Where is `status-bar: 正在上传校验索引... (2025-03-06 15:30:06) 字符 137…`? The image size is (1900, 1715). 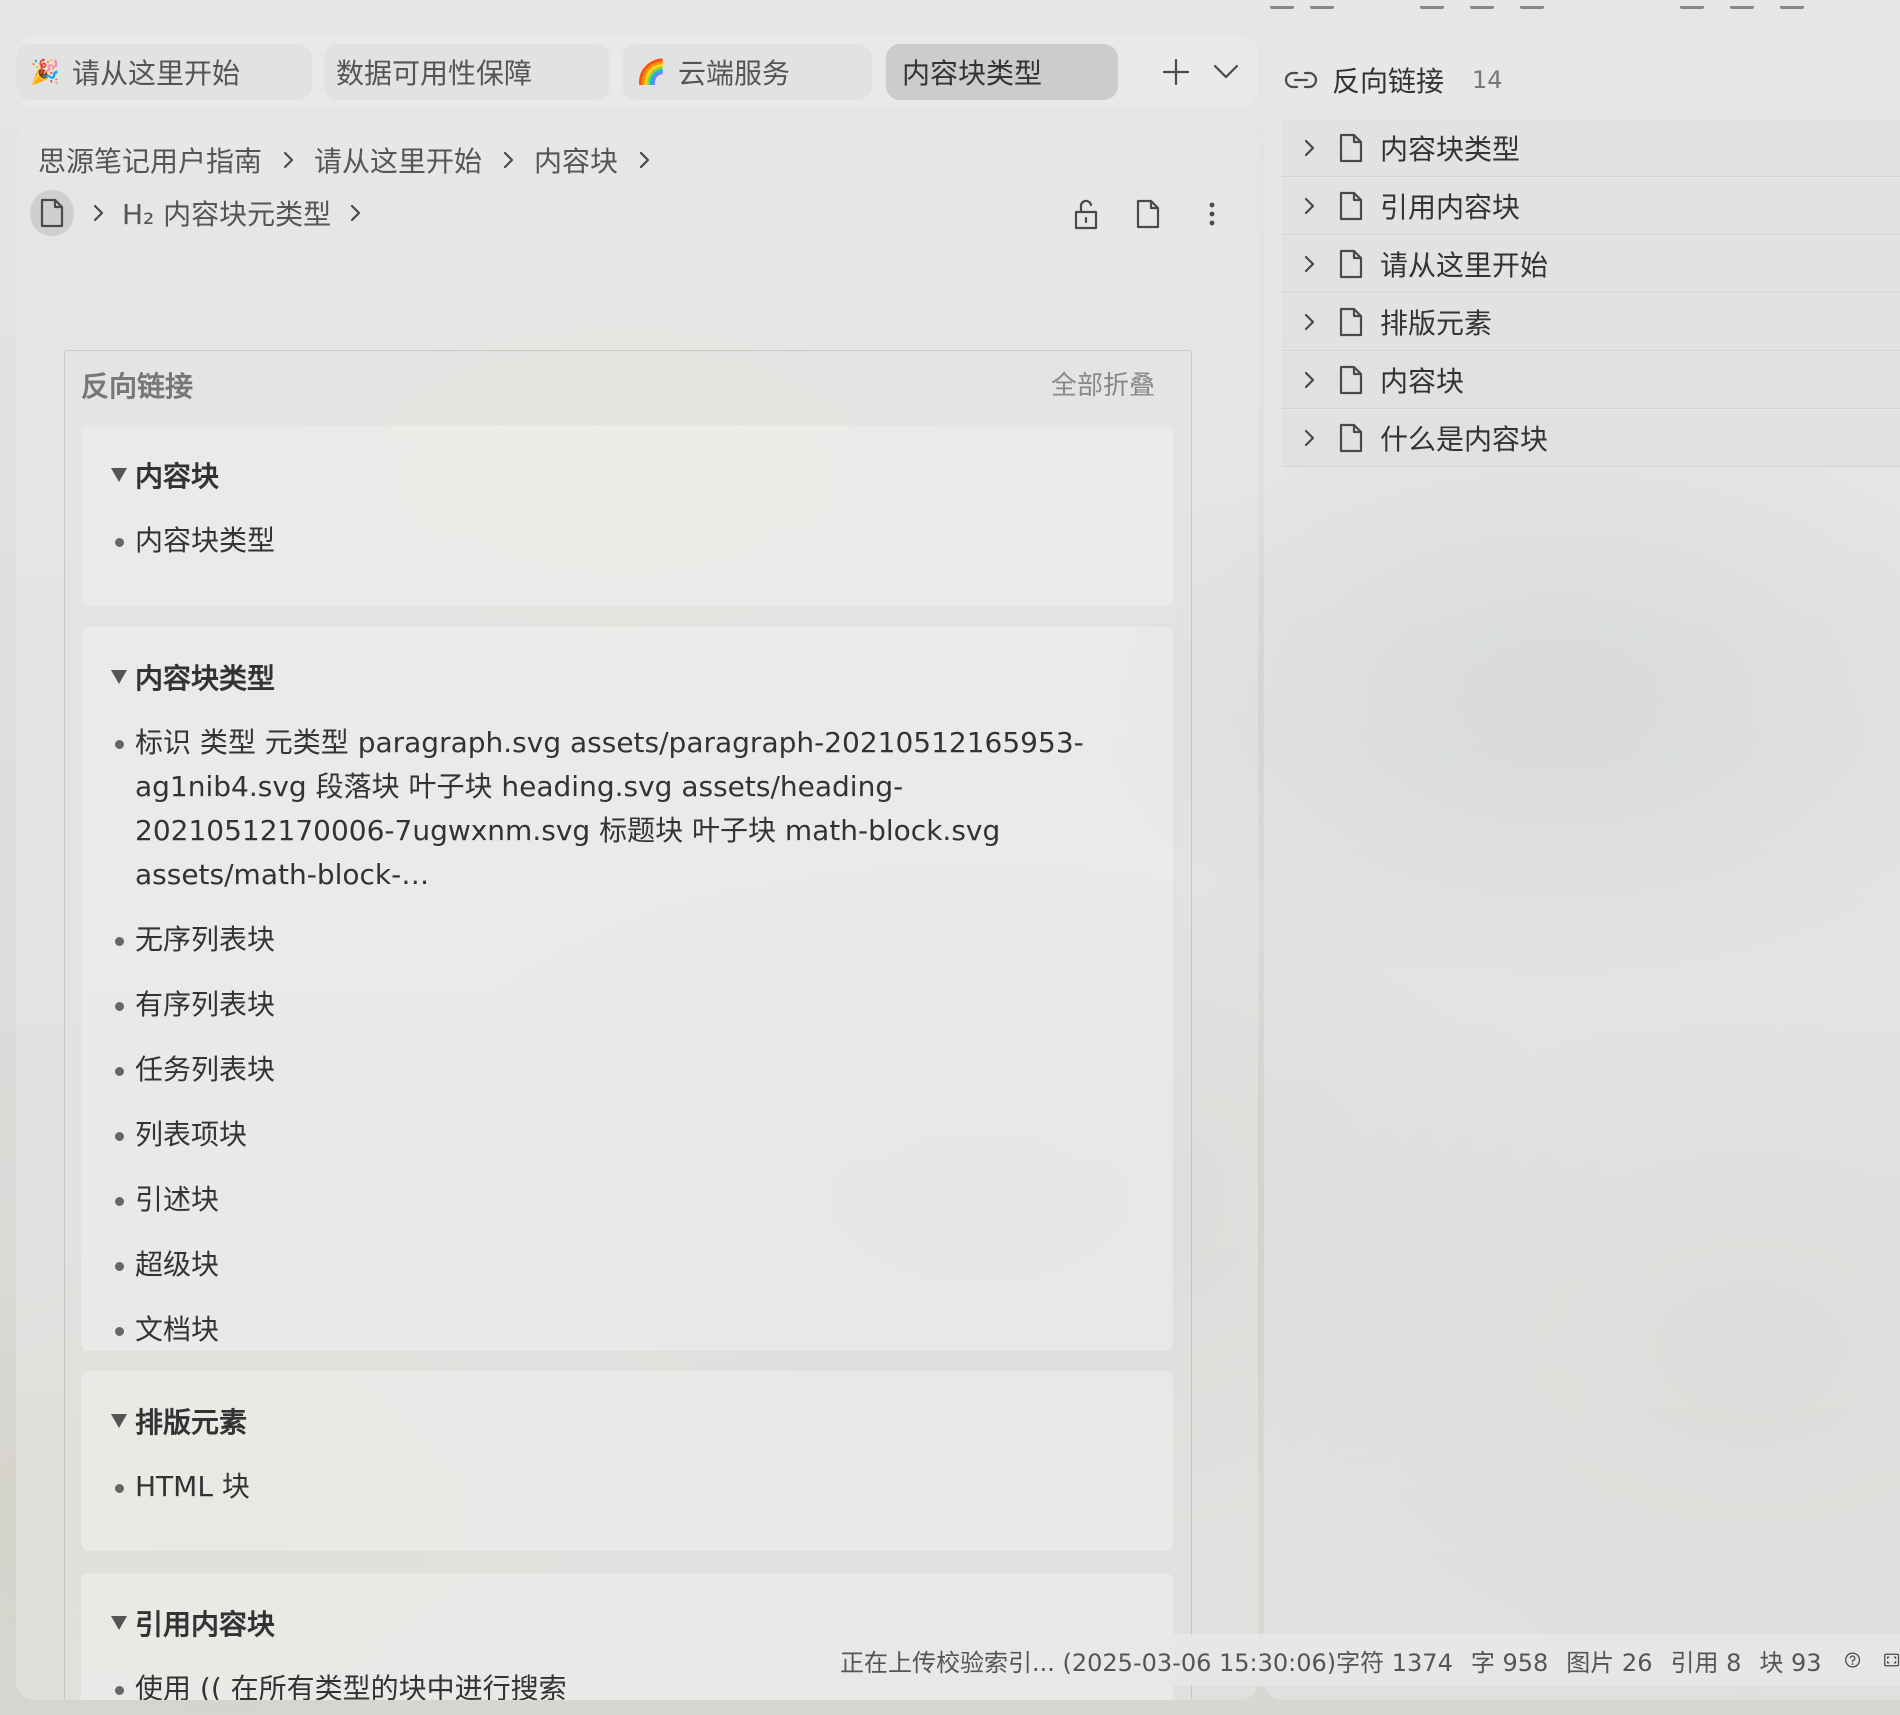
status-bar: 正在上传校验索引... (2025-03-06 15:30:06) 字符 137… is located at coordinates (1360, 1660).